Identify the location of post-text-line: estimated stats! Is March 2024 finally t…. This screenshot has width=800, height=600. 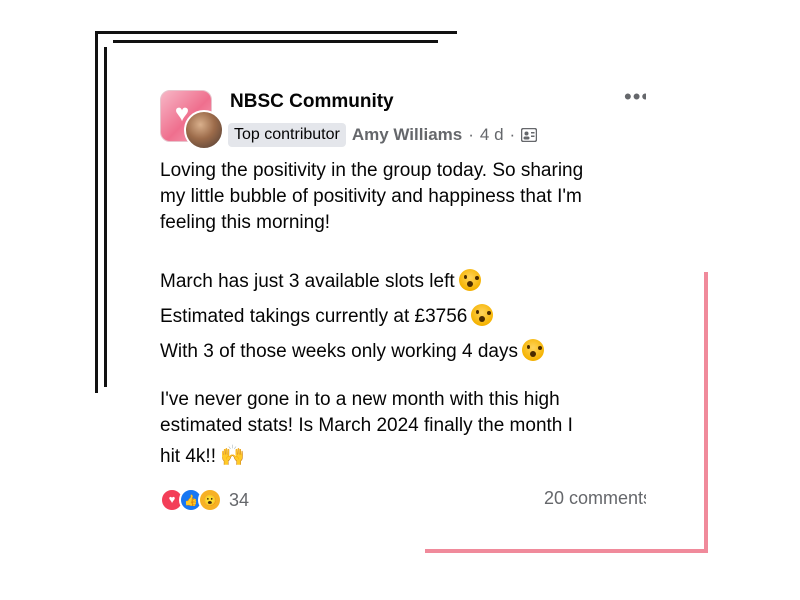
(366, 425).